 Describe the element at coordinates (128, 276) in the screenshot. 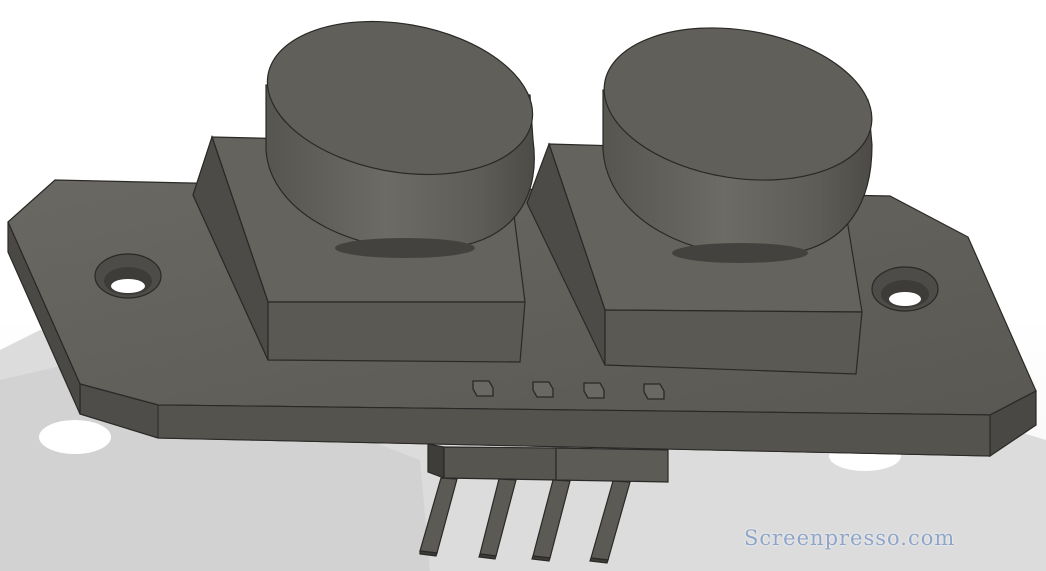

I see `mounting-hole-left` at that location.